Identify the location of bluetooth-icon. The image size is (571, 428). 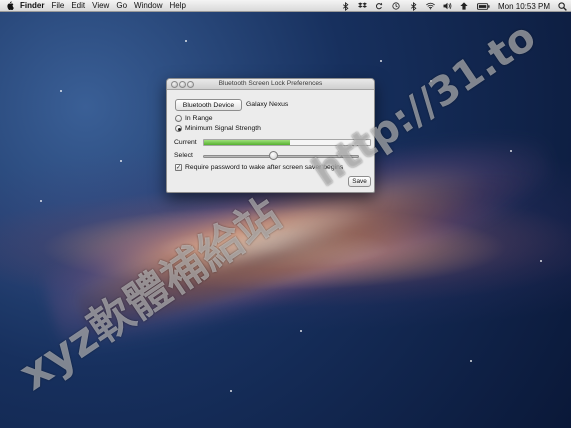
(345, 6).